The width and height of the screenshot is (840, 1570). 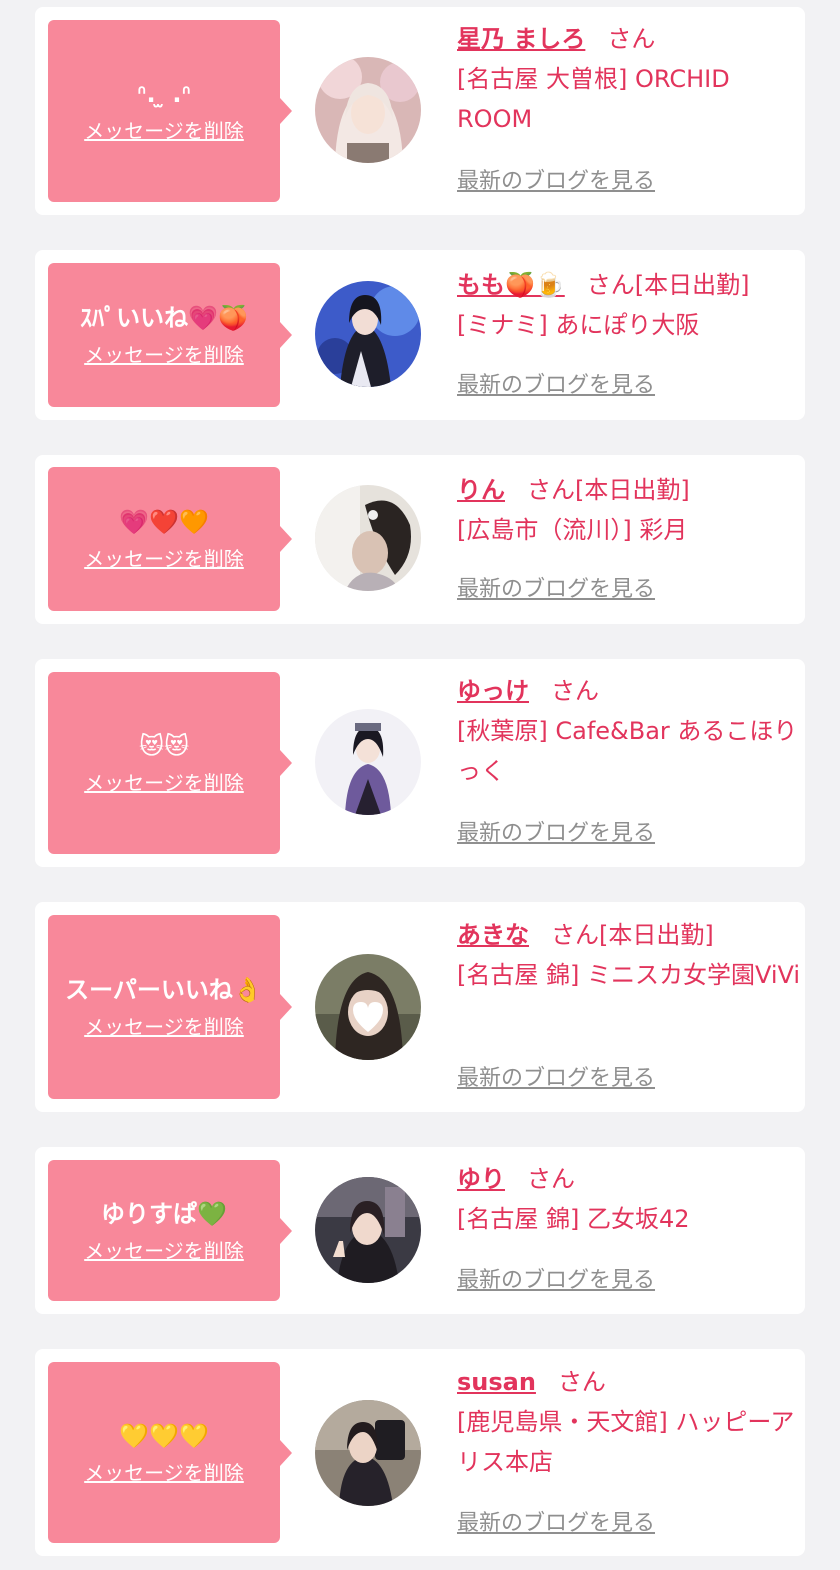 I want to click on message-bubble: ｽﾊﾟいいね💗🍑 メッセージを削除, so click(x=170, y=335).